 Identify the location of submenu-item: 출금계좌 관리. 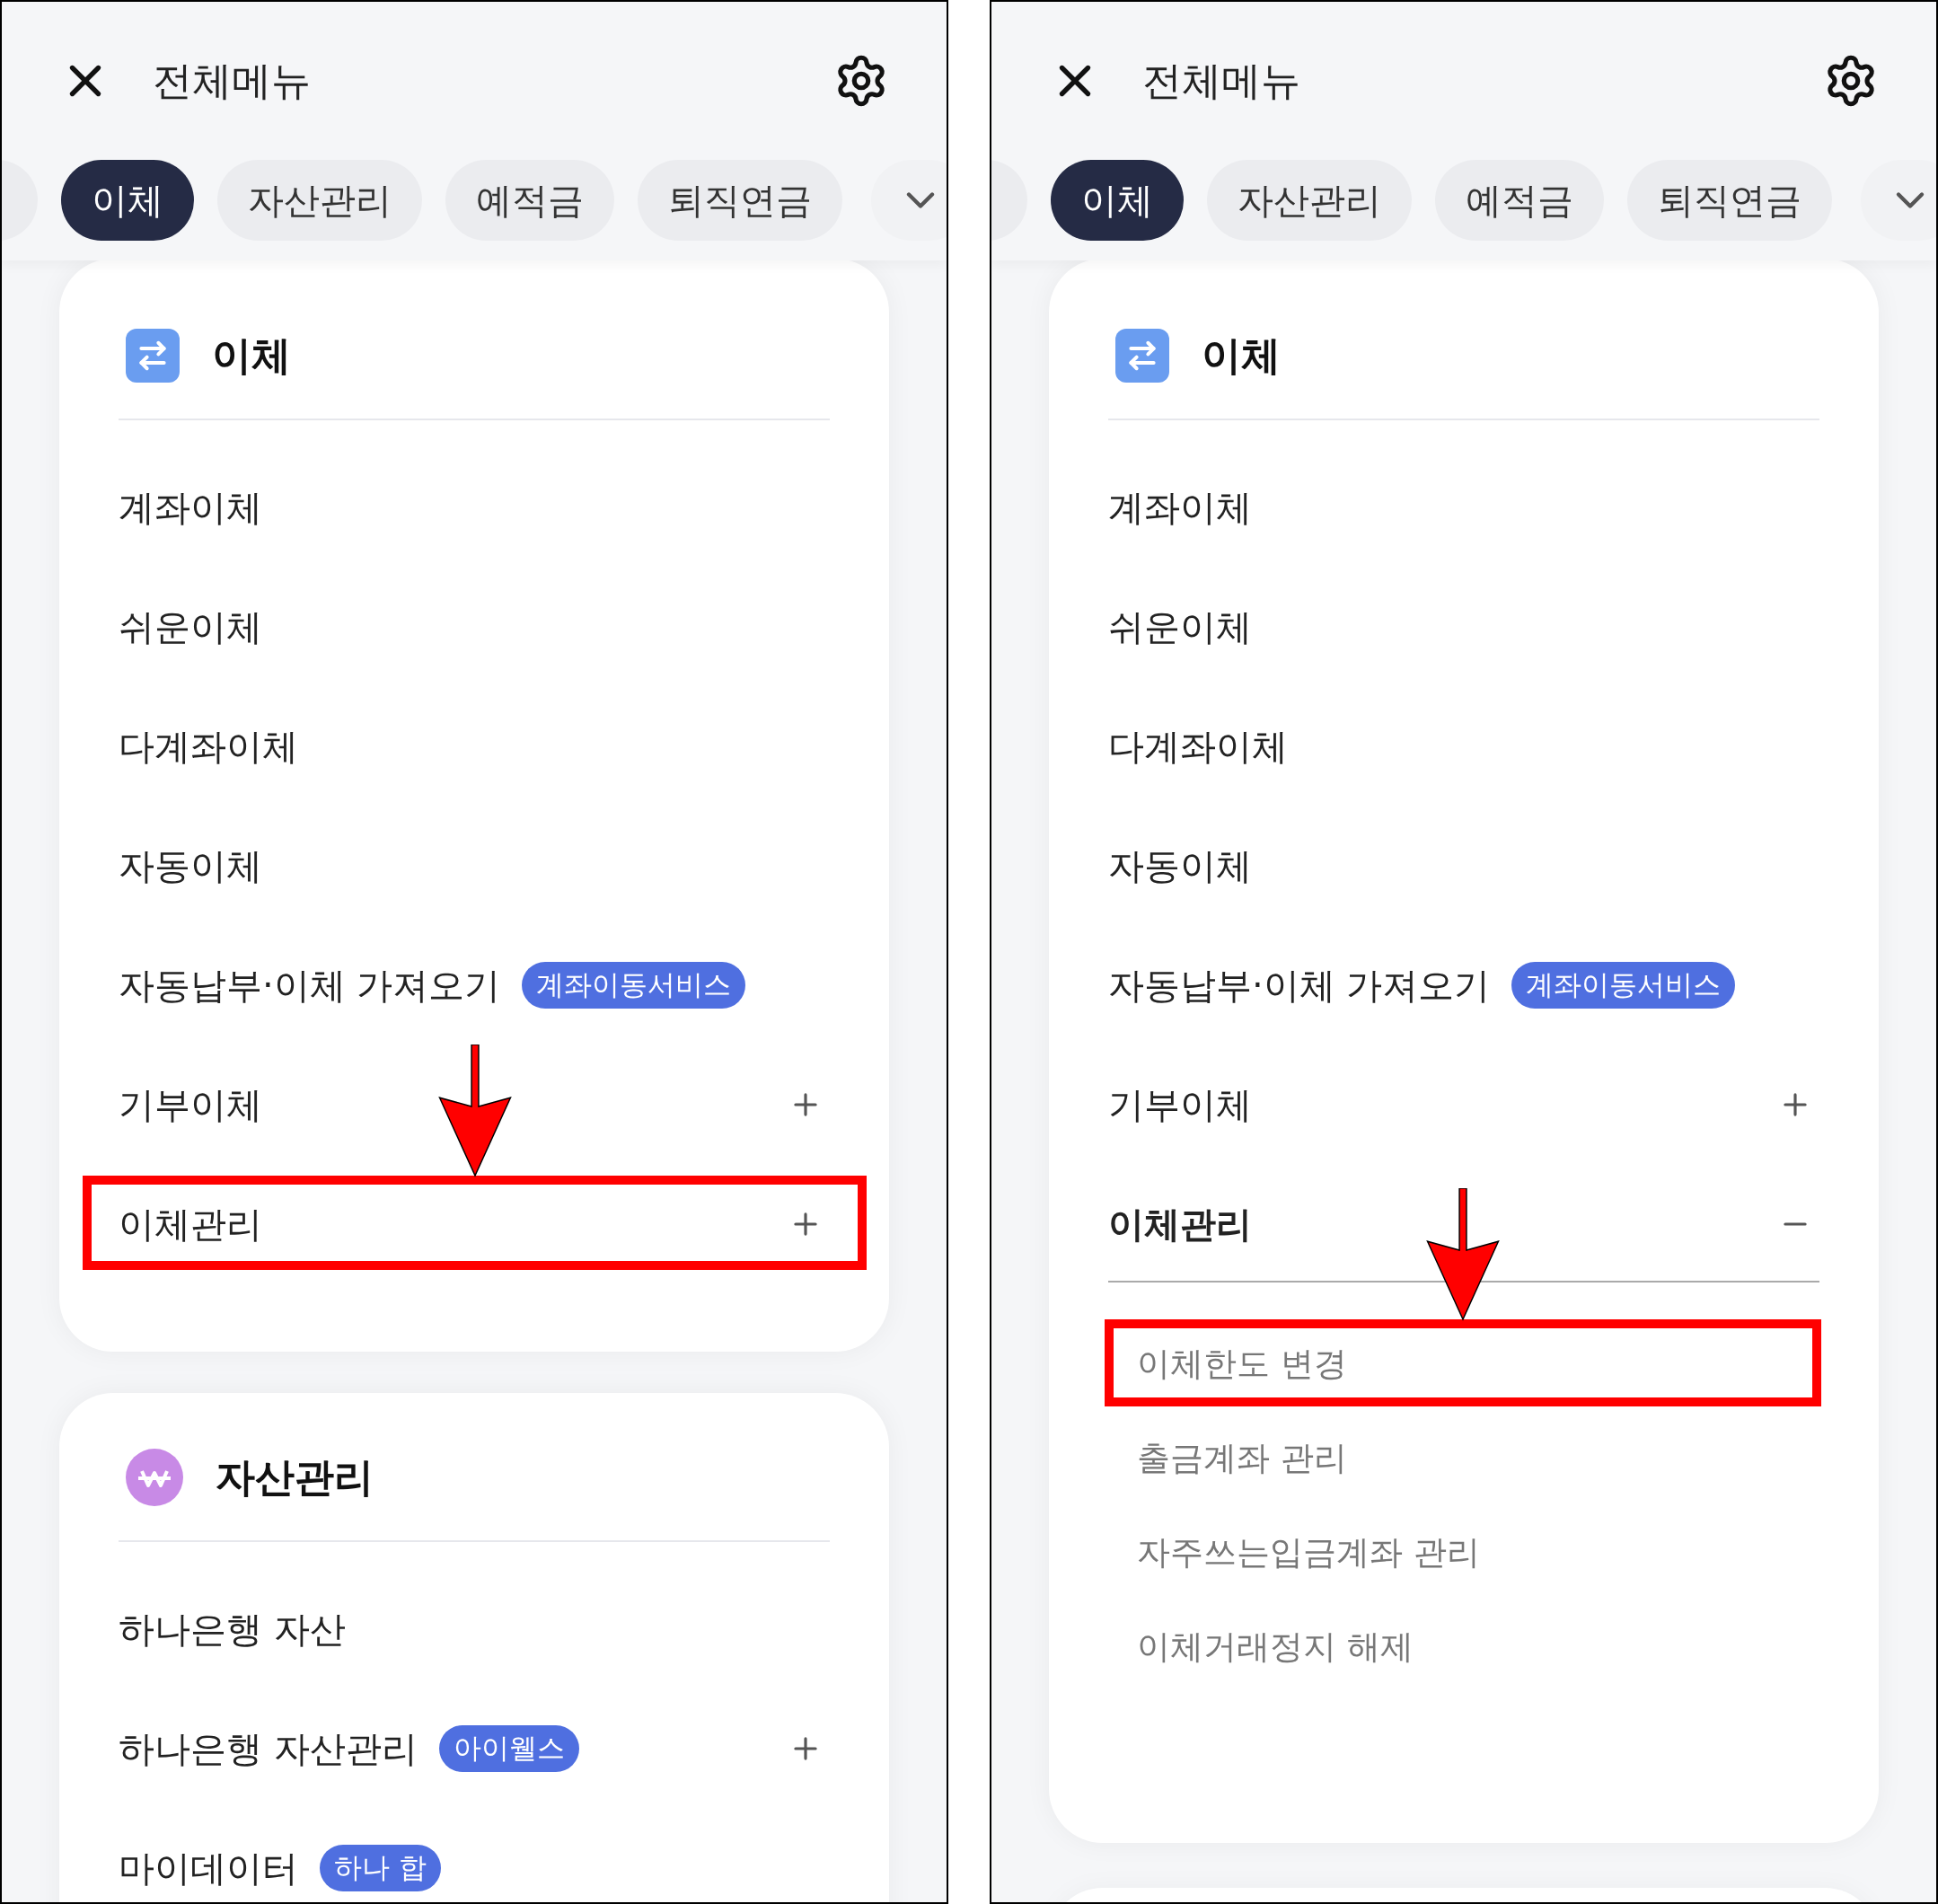
(1242, 1458).